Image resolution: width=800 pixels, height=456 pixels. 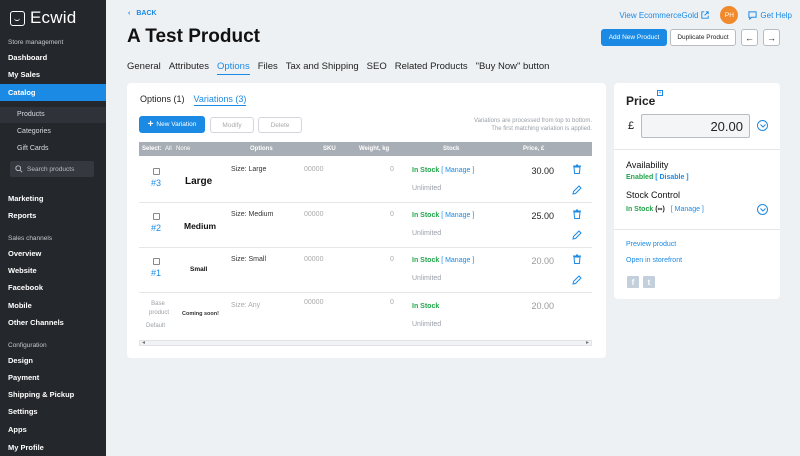 I want to click on header-options: Options, so click(x=261, y=149).